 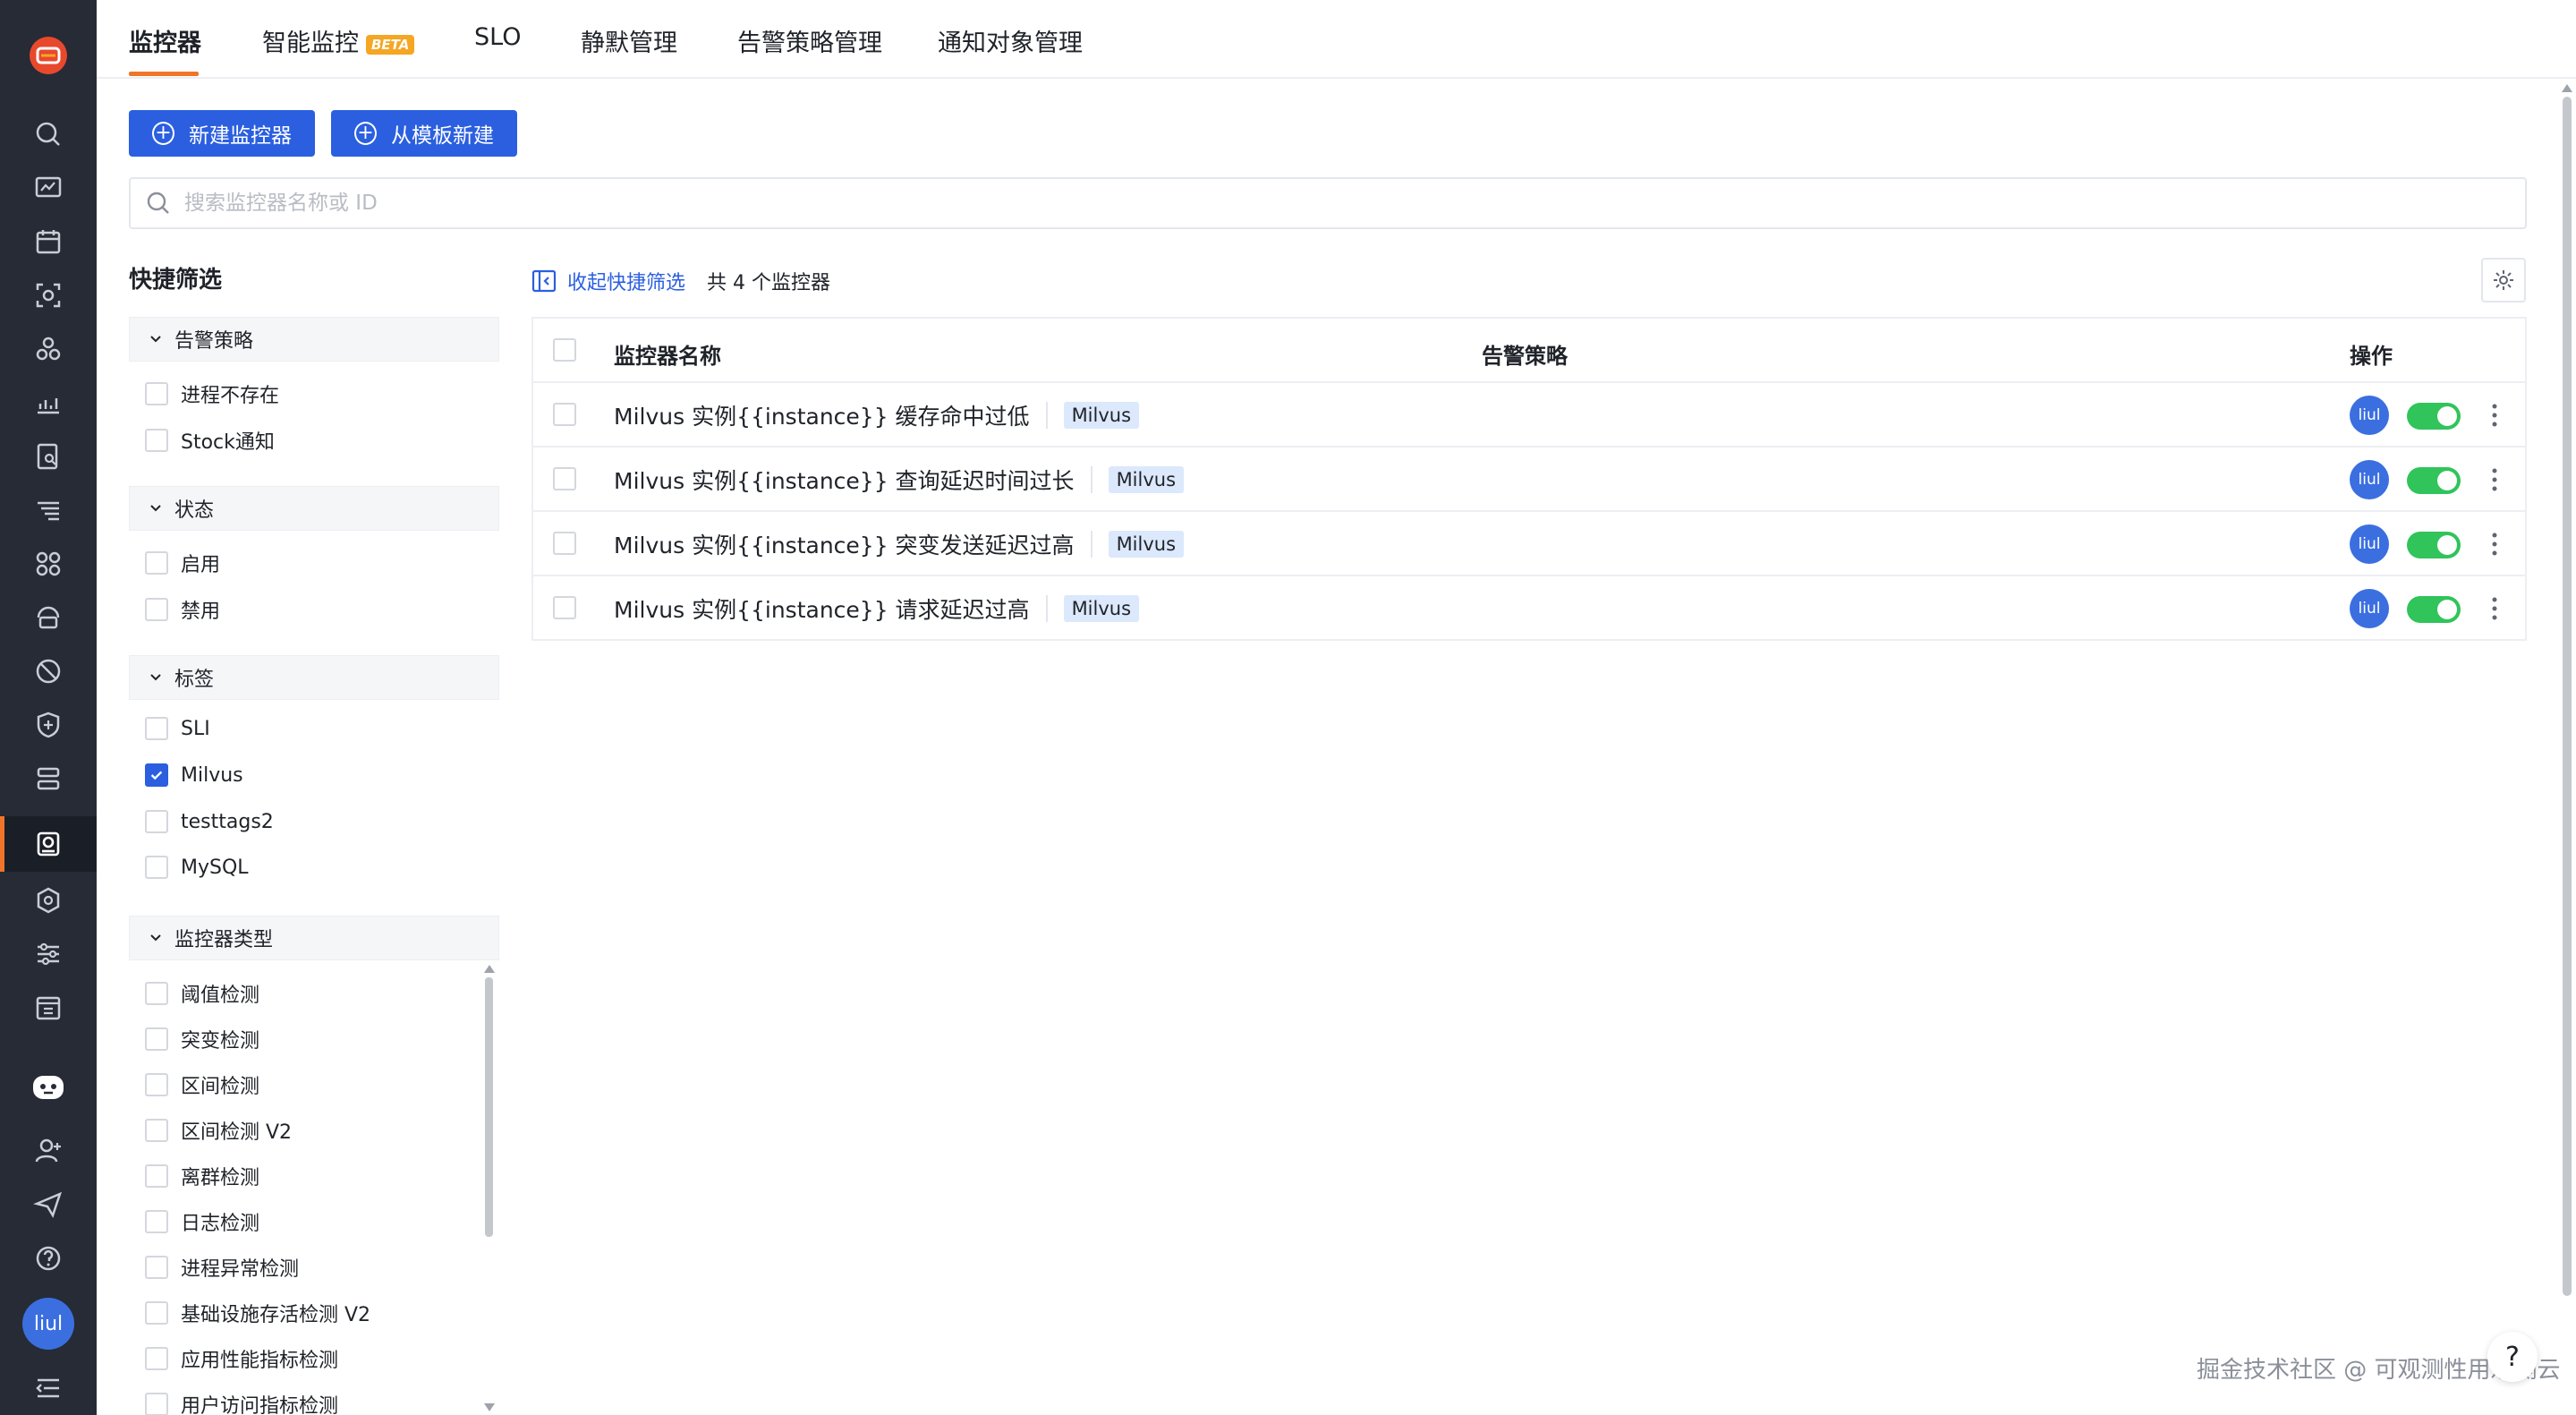 I want to click on page-scrollbar, so click(x=2567, y=696).